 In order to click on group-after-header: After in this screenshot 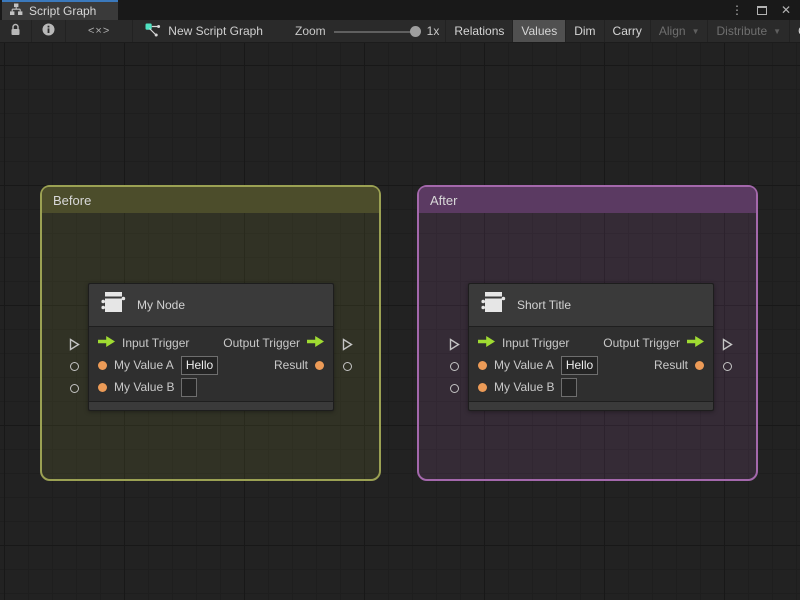, I will do `click(587, 200)`.